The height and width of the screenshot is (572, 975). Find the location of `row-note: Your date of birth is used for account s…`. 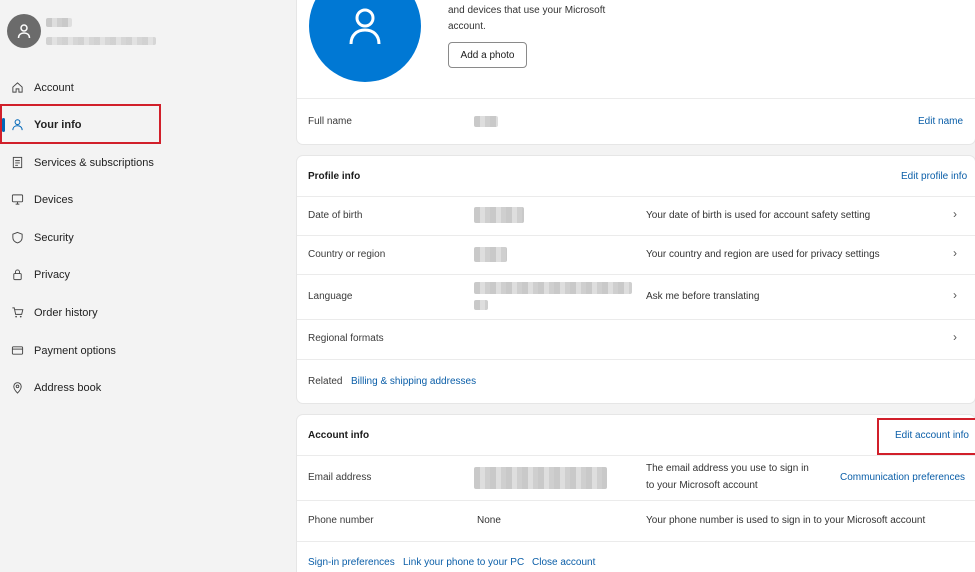

row-note: Your date of birth is used for account s… is located at coordinates (758, 215).